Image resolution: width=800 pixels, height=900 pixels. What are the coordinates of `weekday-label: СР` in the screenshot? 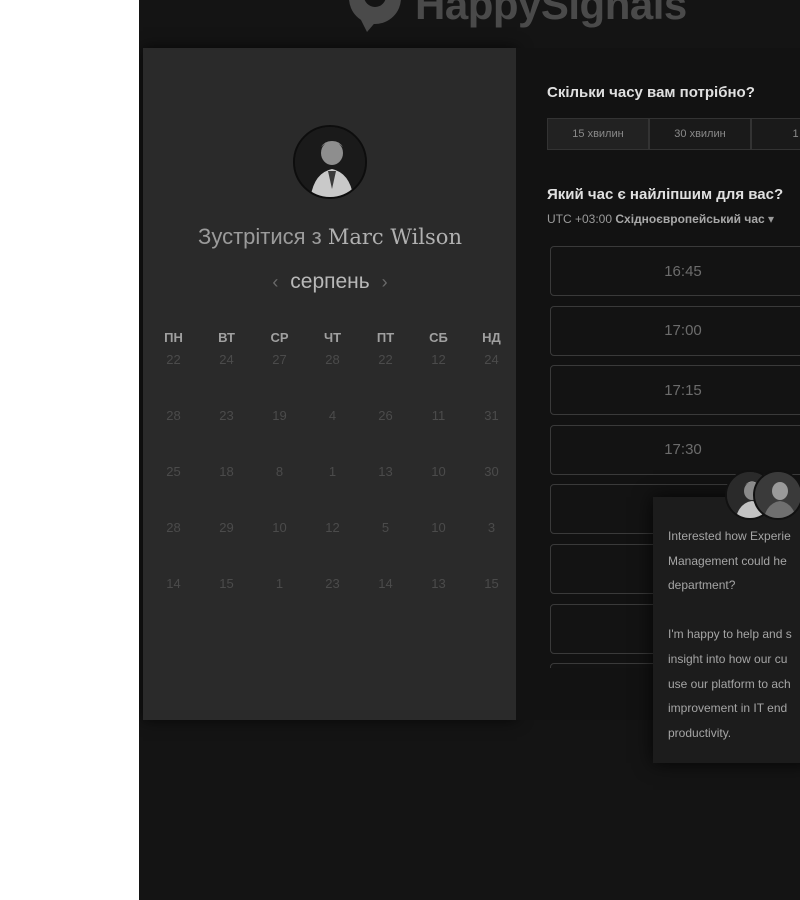 It's located at (279, 337).